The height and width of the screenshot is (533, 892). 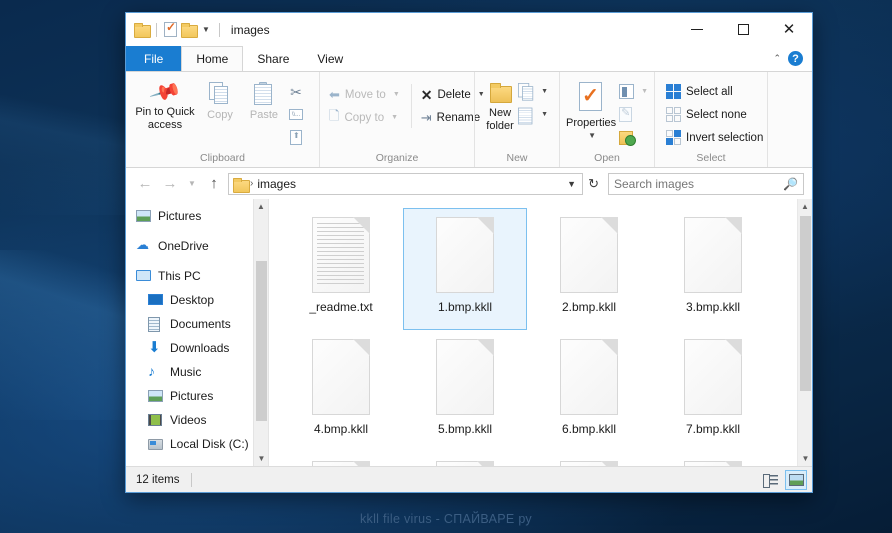 I want to click on select-none-icon, so click(x=673, y=114).